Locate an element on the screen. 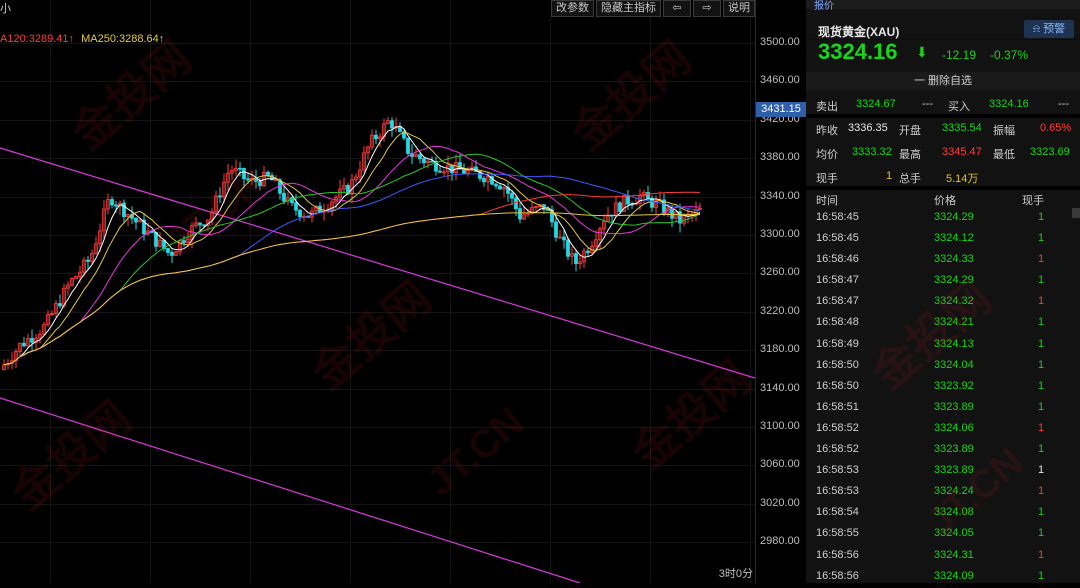 Image resolution: width=1080 pixels, height=588 pixels. price-change-percent: -0.37% is located at coordinates (1009, 55).